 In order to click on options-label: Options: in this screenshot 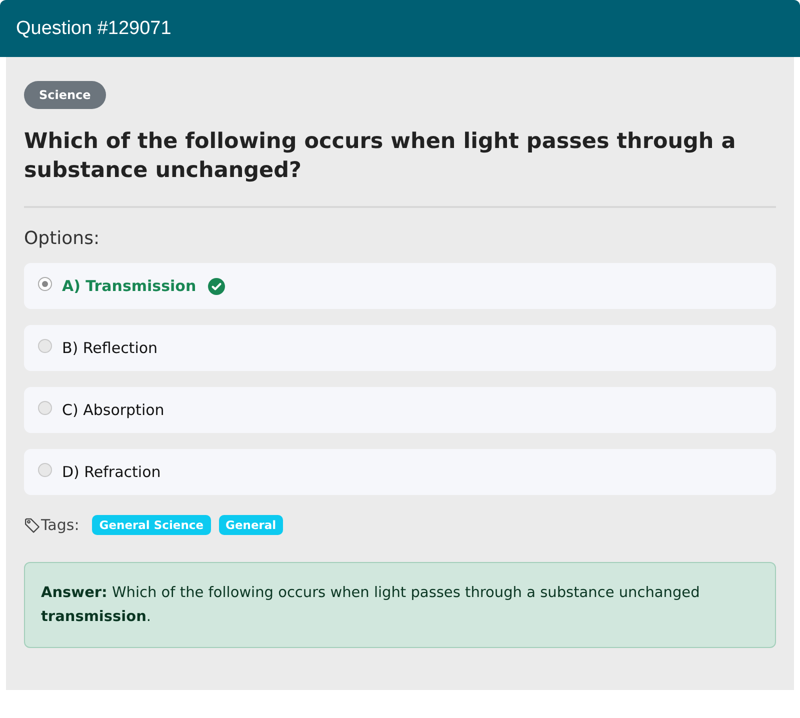, I will do `click(62, 238)`.